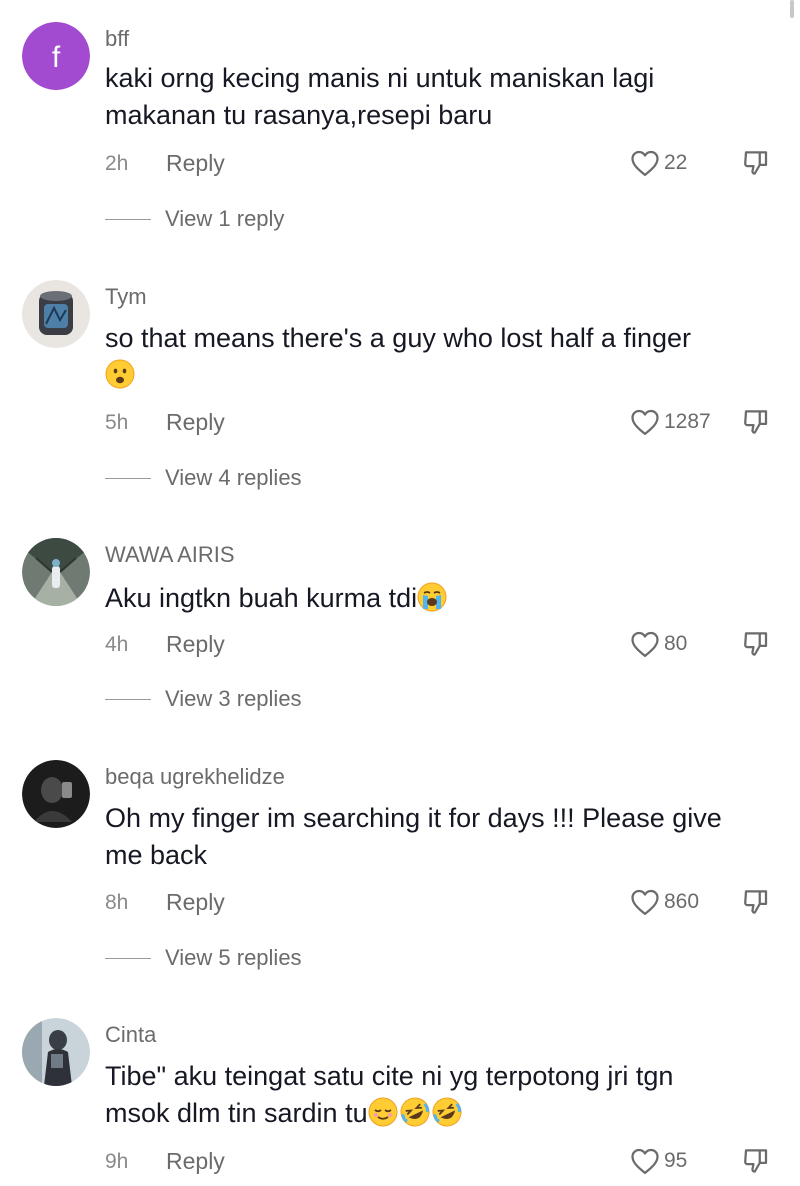 The height and width of the screenshot is (1186, 800). Describe the element at coordinates (225, 218) in the screenshot. I see `view-replies-label: View 1 reply` at that location.